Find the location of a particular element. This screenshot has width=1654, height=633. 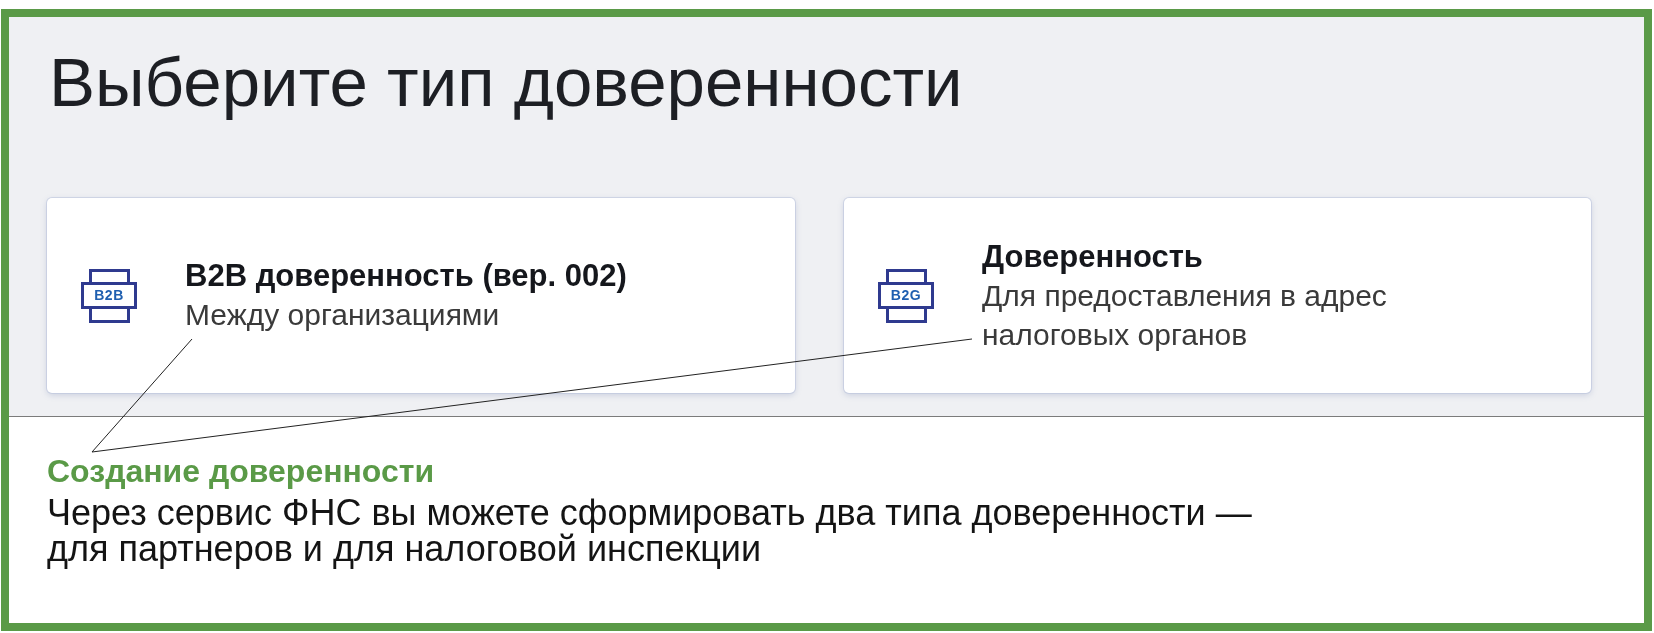

page-title: Выберите тип доверенности is located at coordinates (506, 83).